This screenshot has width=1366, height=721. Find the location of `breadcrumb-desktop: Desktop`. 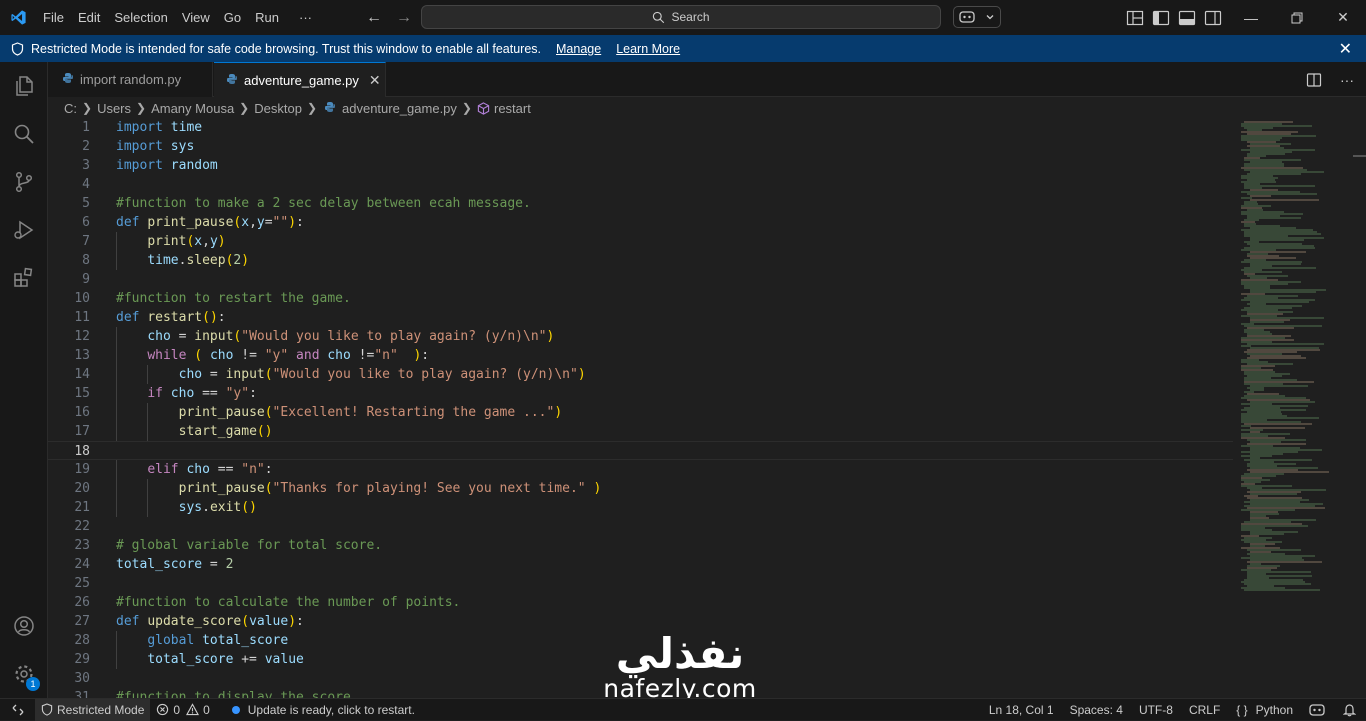

breadcrumb-desktop: Desktop is located at coordinates (278, 108).